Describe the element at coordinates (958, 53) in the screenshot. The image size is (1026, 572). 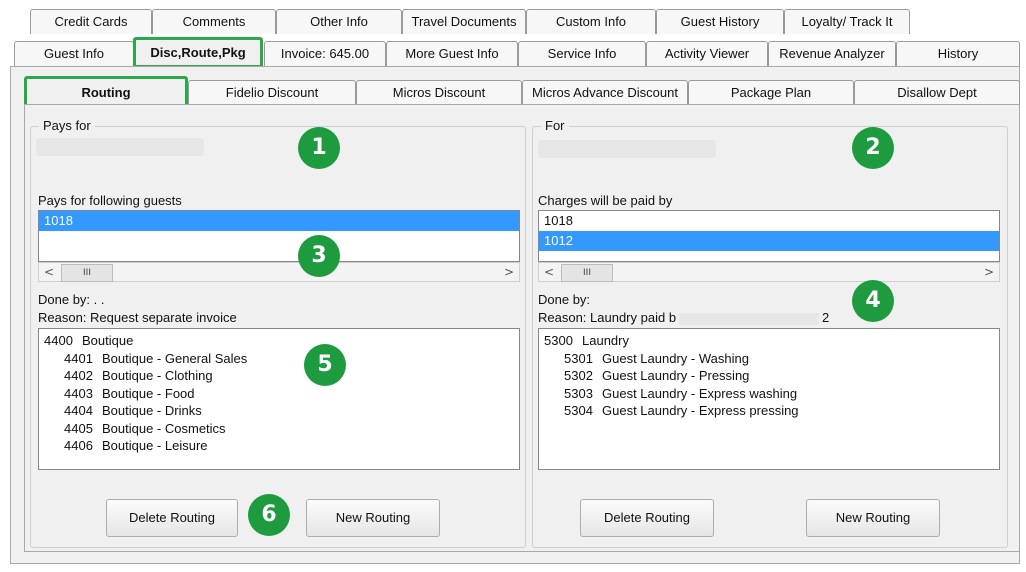
I see `tab-history: History` at that location.